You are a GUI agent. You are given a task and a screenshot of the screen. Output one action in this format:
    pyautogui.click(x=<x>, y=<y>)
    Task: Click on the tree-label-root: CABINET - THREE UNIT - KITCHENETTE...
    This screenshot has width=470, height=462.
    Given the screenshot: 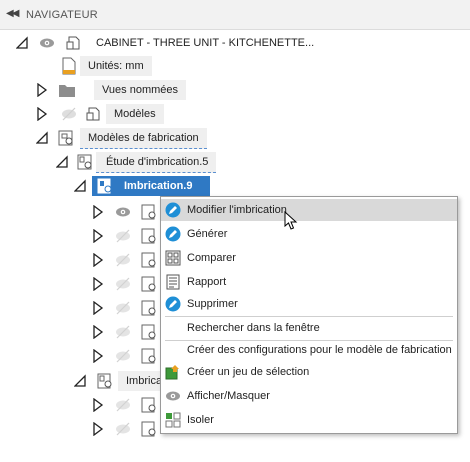 What is the action you would take?
    pyautogui.click(x=205, y=43)
    